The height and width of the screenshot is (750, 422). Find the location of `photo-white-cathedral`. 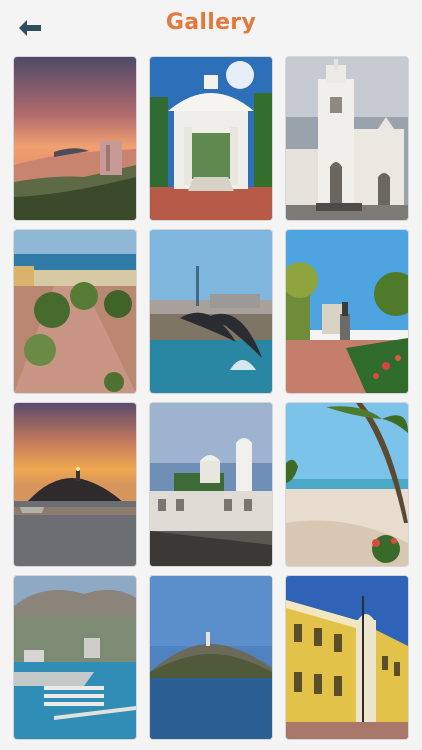

photo-white-cathedral is located at coordinates (347, 138).